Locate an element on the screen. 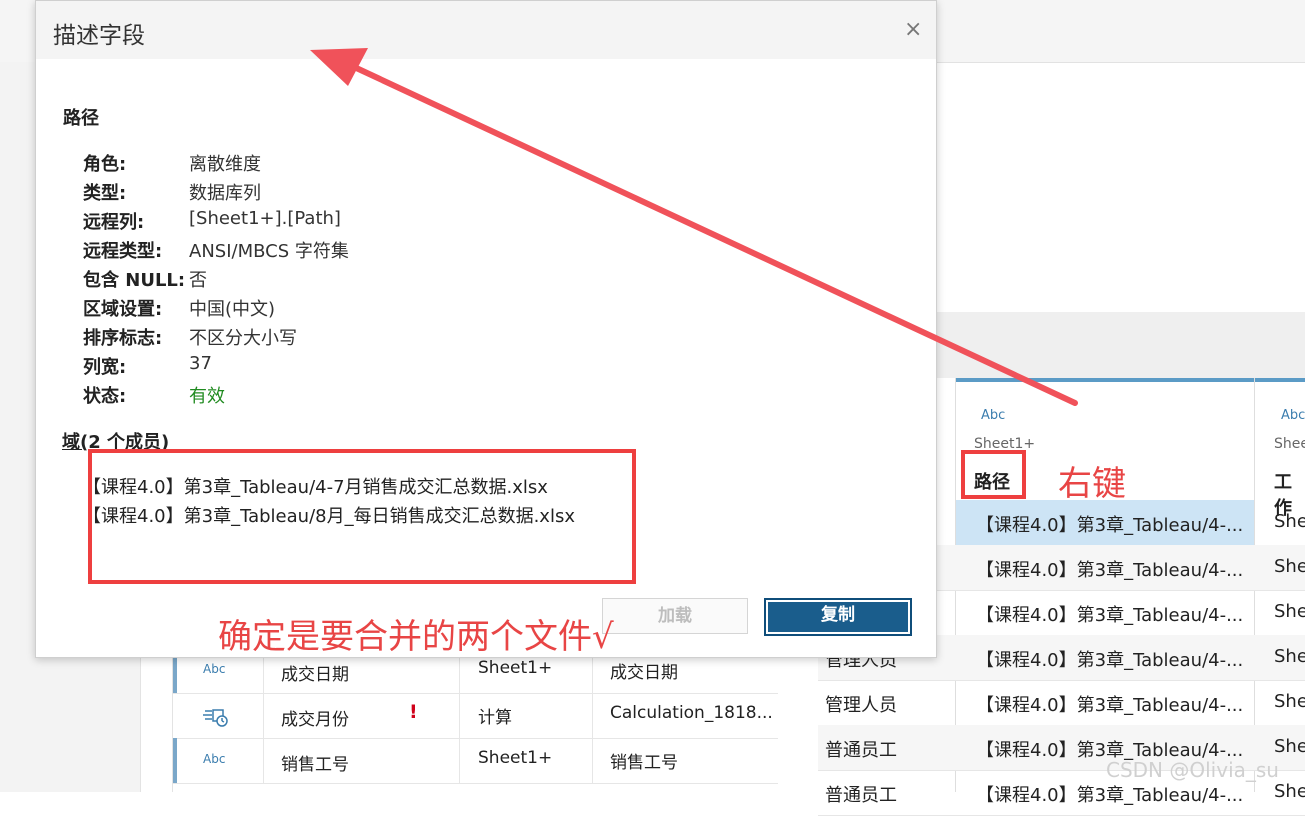  close-icon: × is located at coordinates (913, 29).